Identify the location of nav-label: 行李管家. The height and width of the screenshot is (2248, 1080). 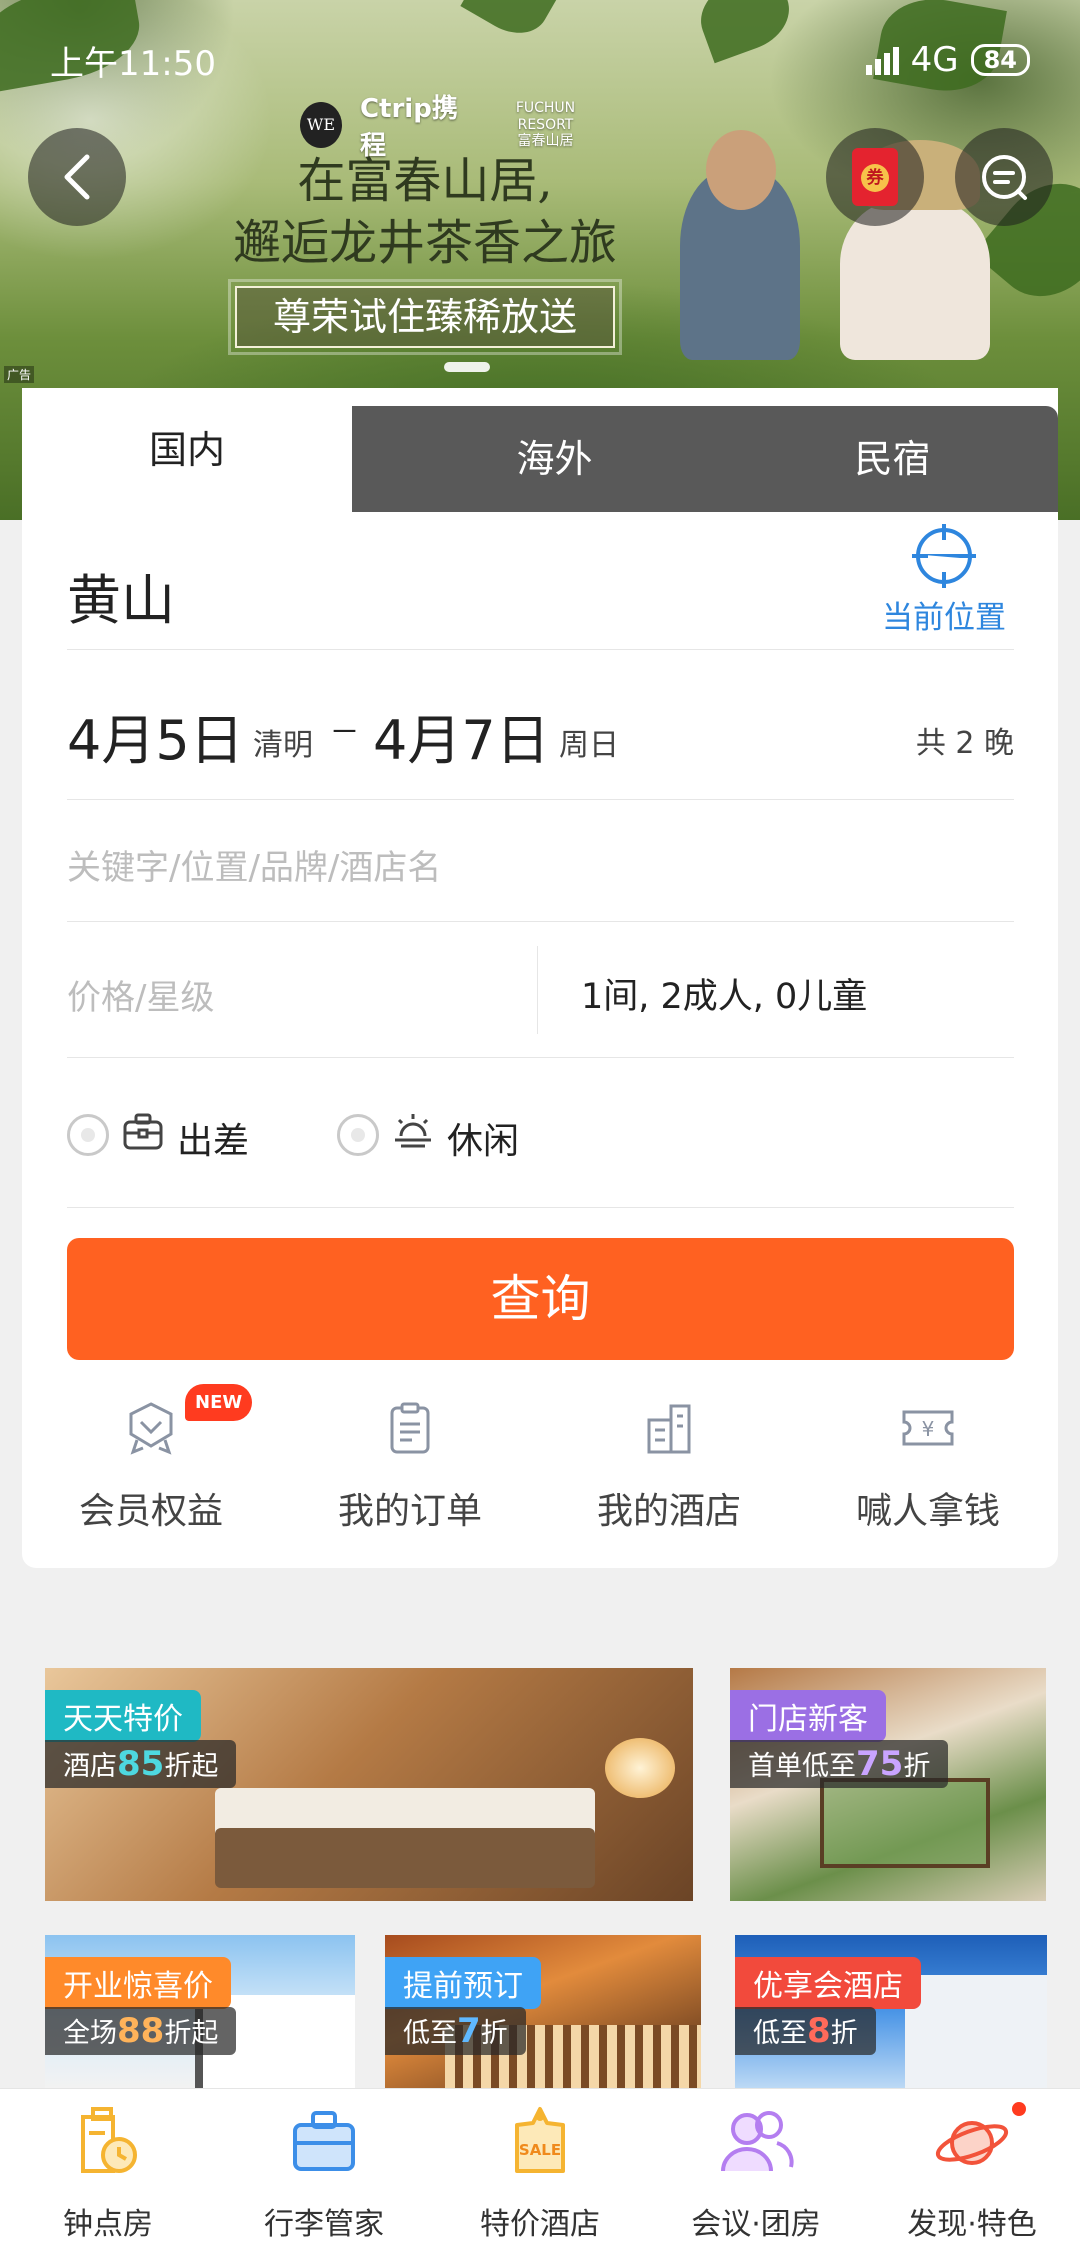
(324, 2224).